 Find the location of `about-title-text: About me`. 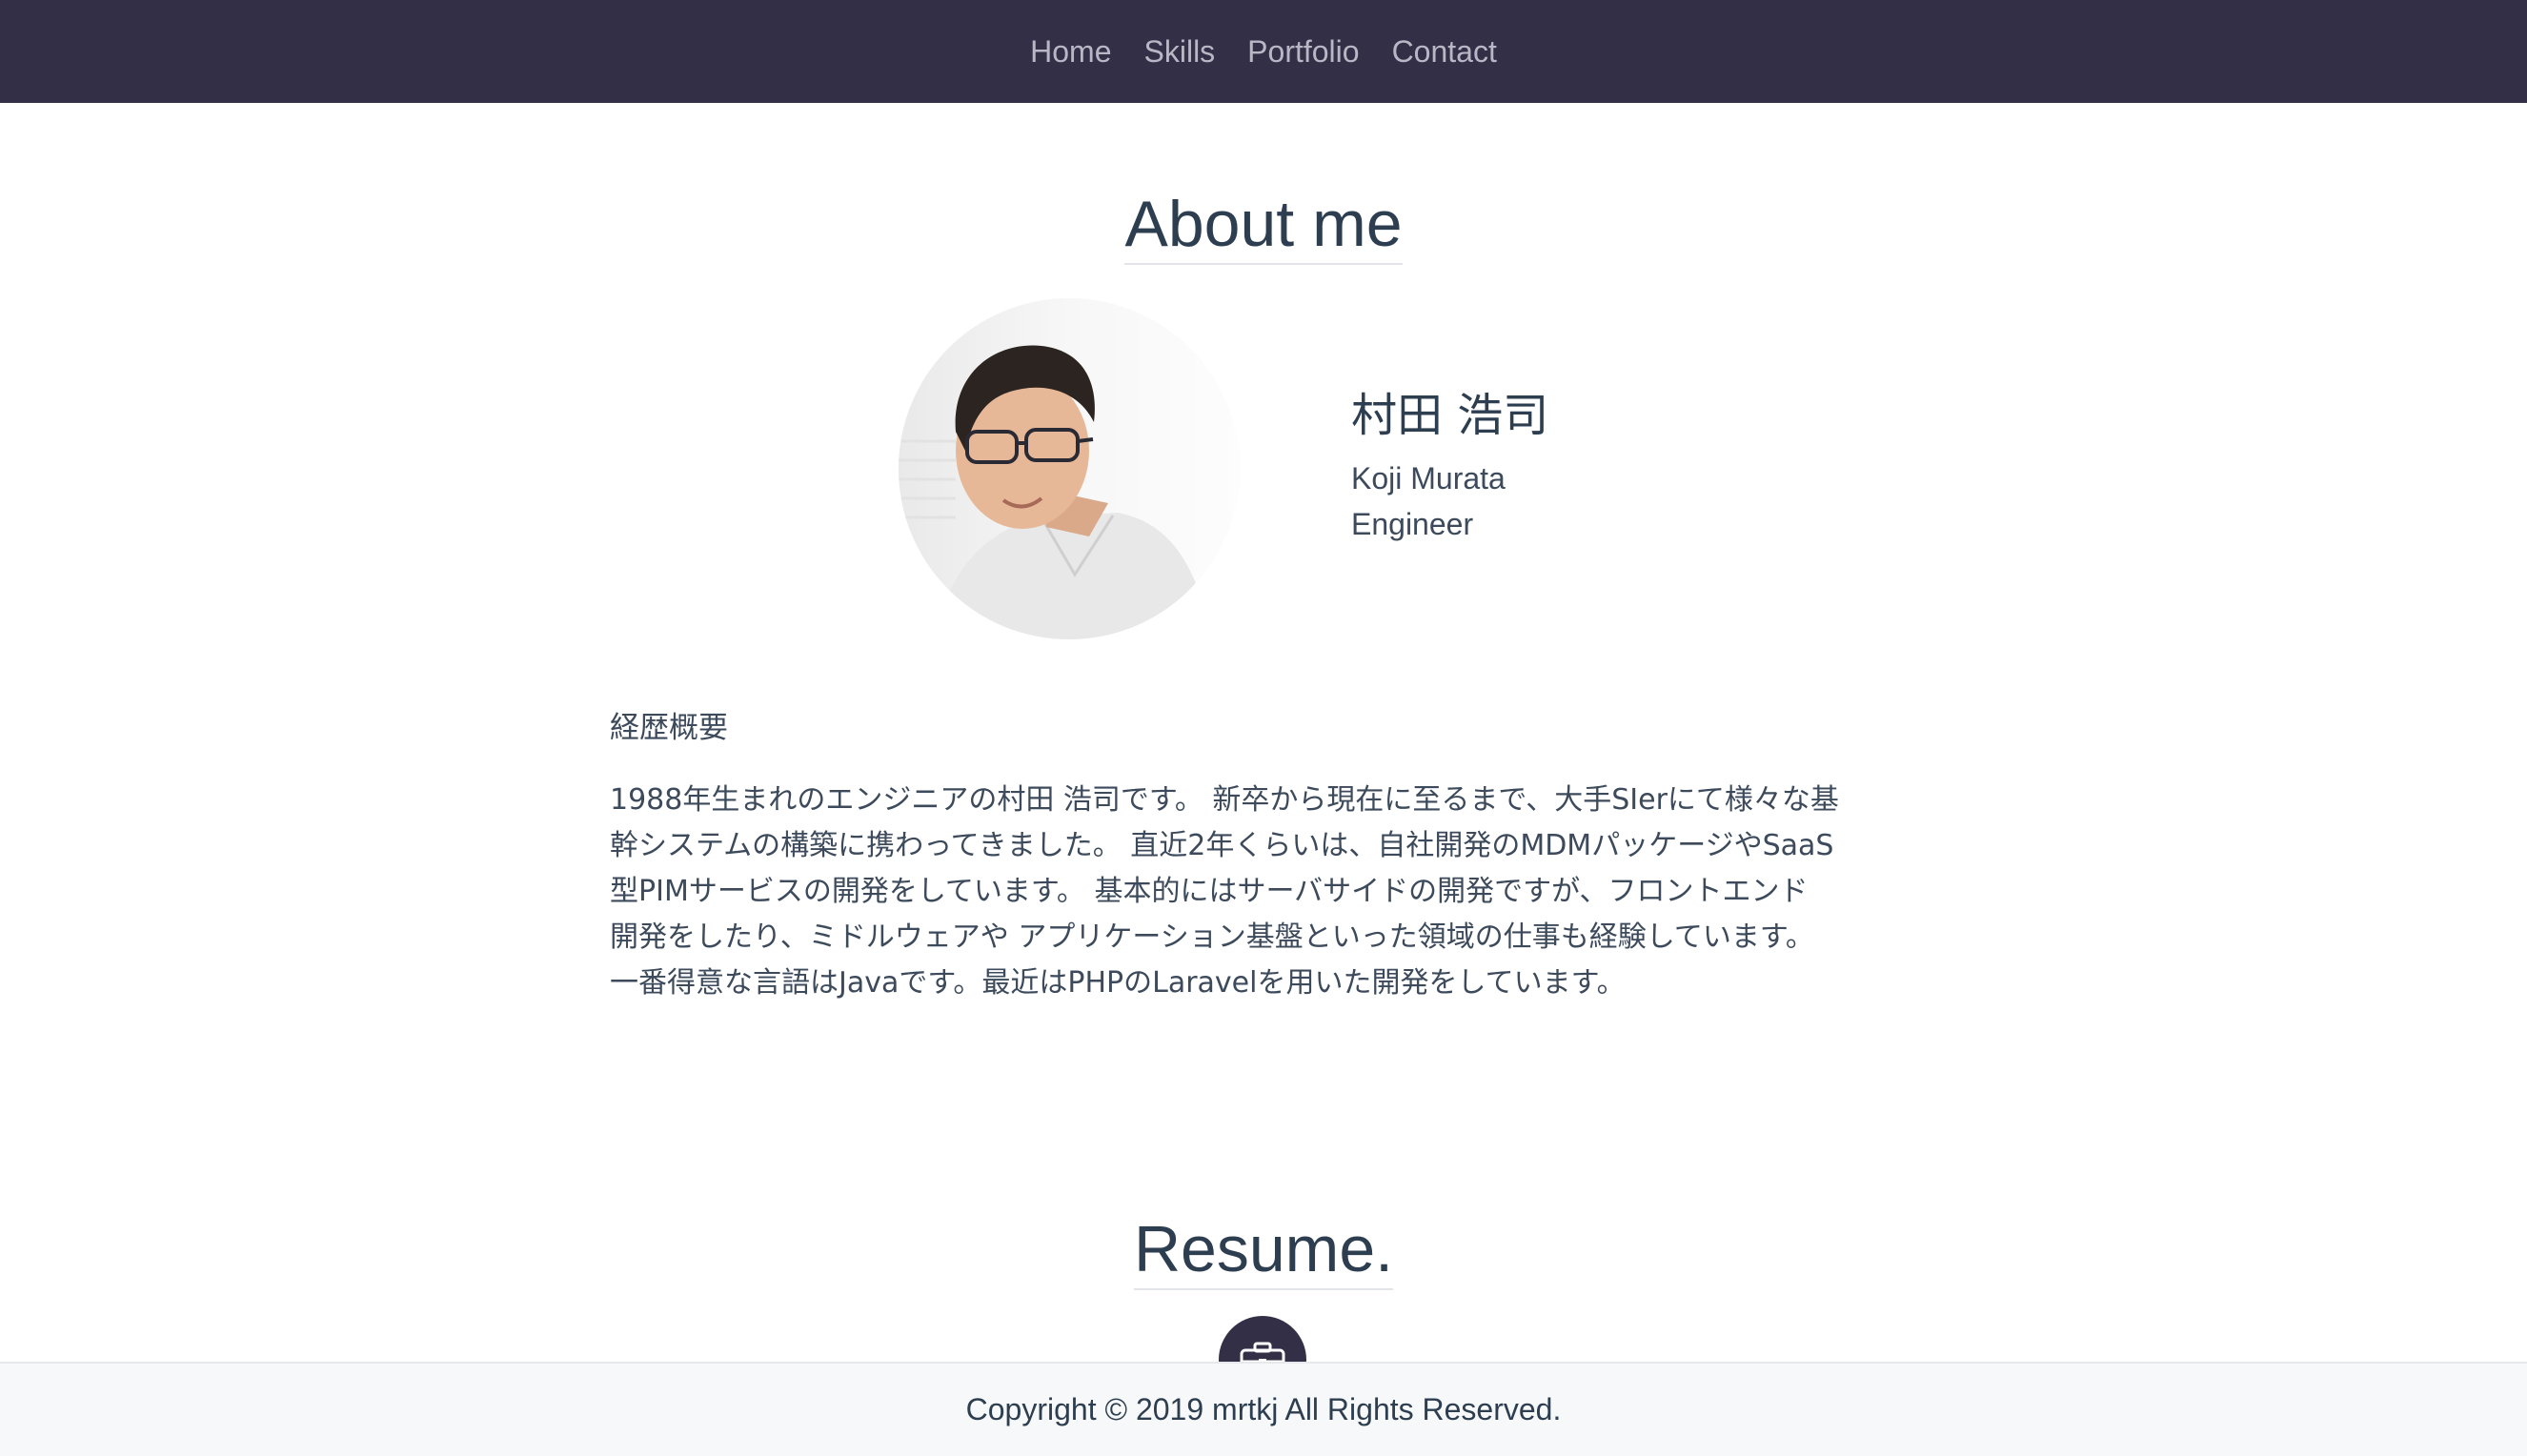

about-title-text: About me is located at coordinates (1263, 226).